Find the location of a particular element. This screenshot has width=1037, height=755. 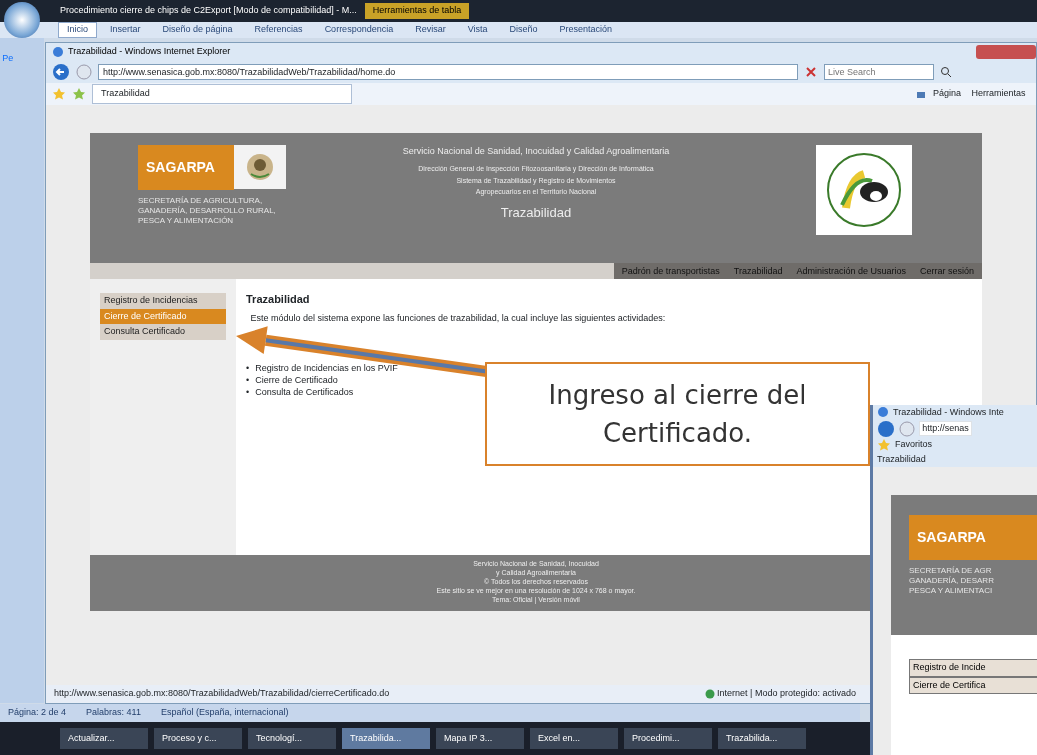

page-heading: Trazabilidad is located at coordinates (278, 299).